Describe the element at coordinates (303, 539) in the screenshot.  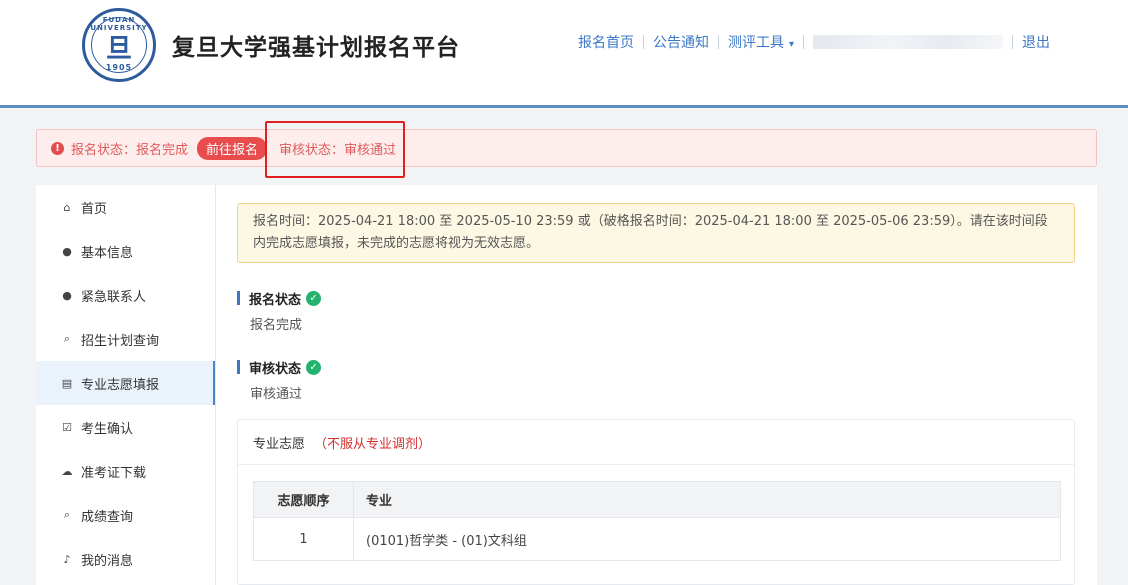
I see `cell-order: 1` at that location.